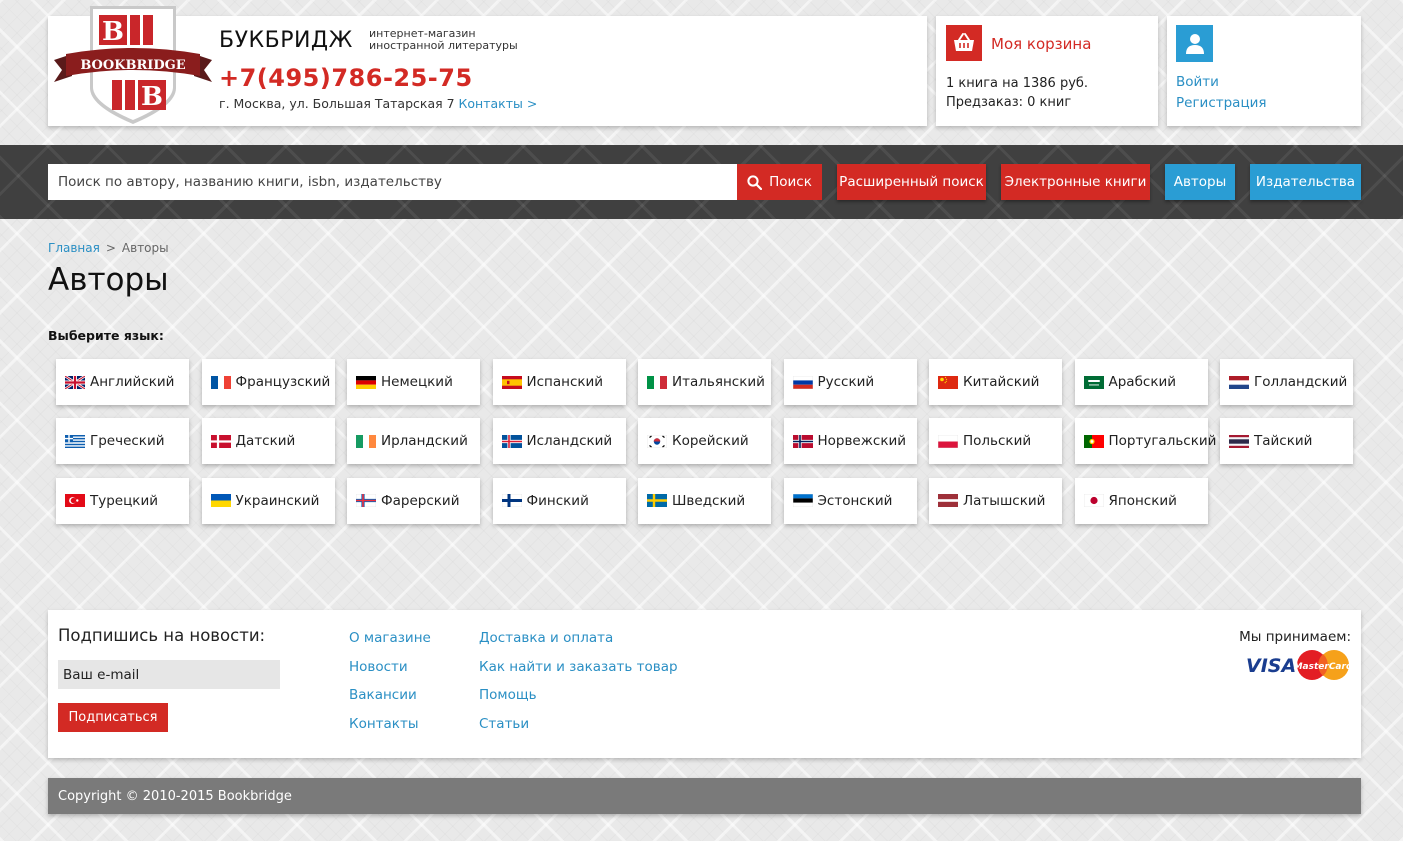 The height and width of the screenshot is (841, 1403). I want to click on language-label: Ирландский, so click(424, 441).